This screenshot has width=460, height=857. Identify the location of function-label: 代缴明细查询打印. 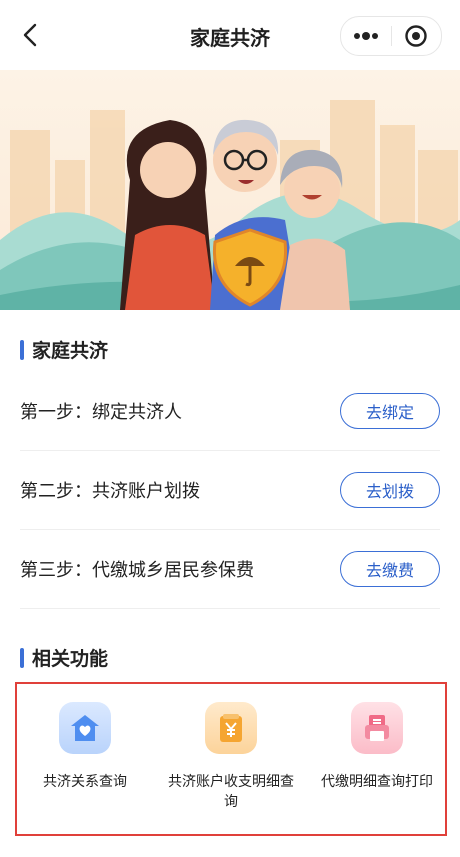
(377, 782).